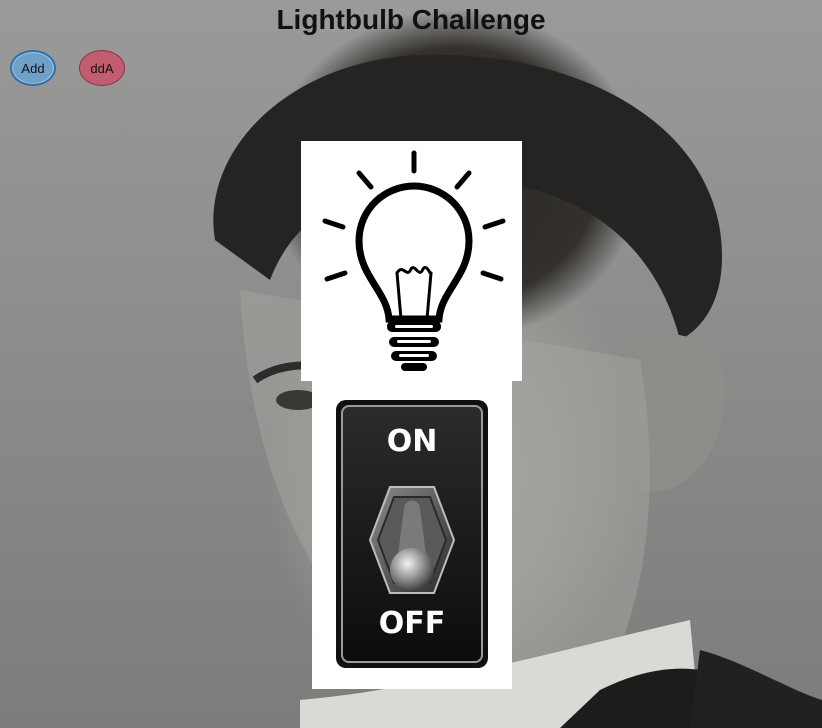 This screenshot has width=822, height=728. What do you see at coordinates (102, 68) in the screenshot?
I see `dda-button: ddA` at bounding box center [102, 68].